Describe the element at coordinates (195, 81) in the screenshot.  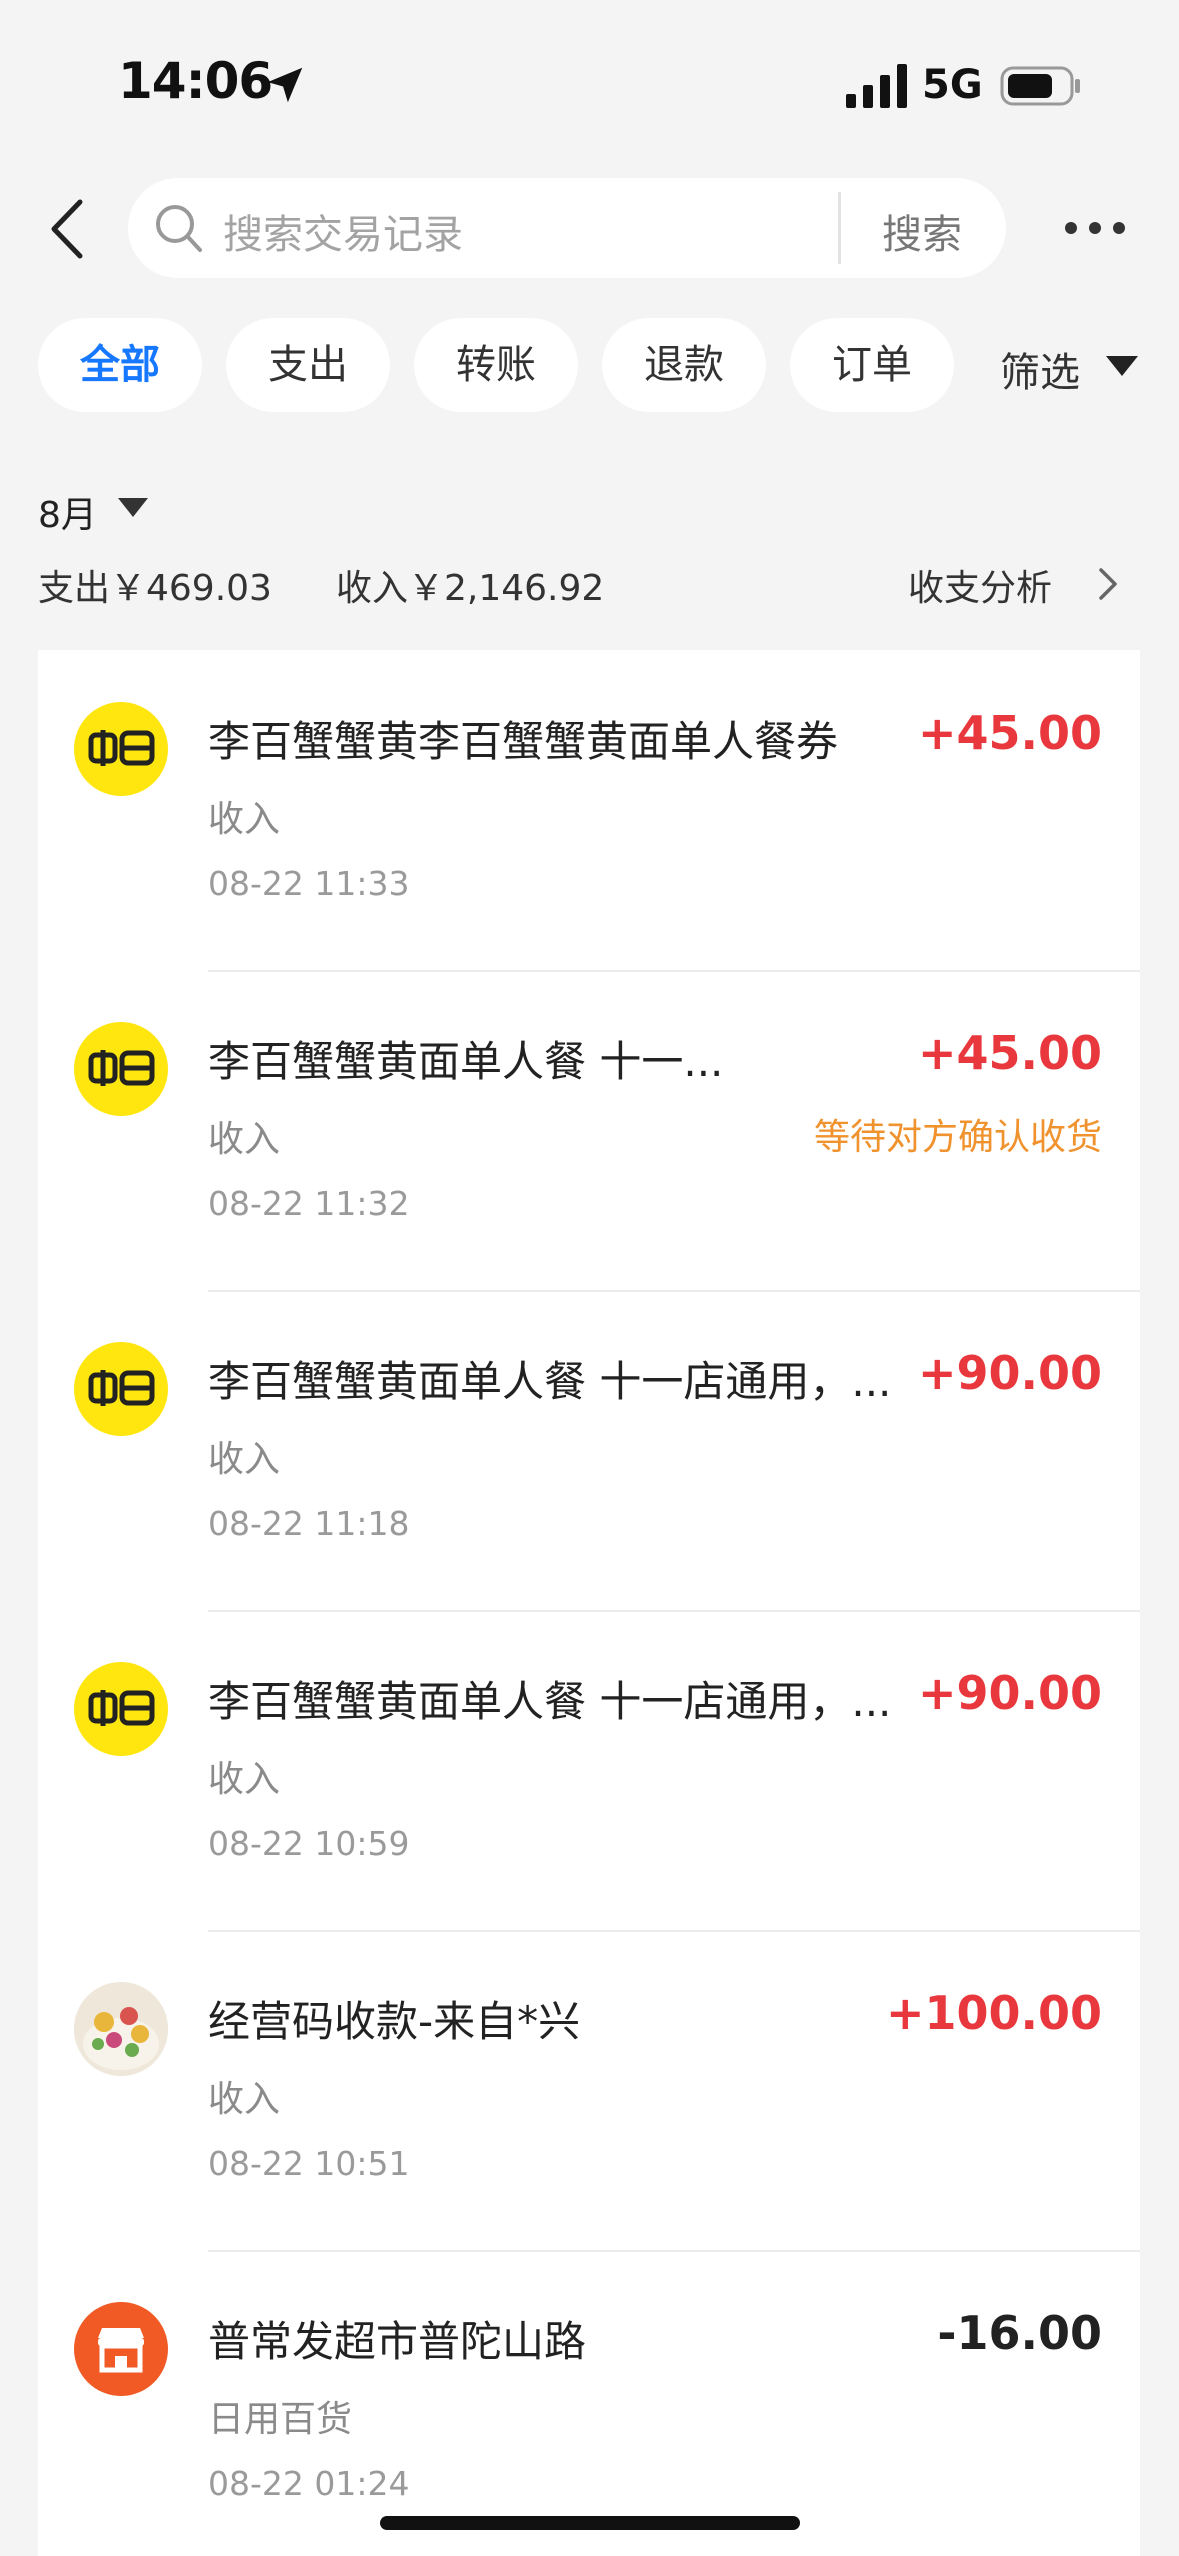
I see `status-time: 14:06` at that location.